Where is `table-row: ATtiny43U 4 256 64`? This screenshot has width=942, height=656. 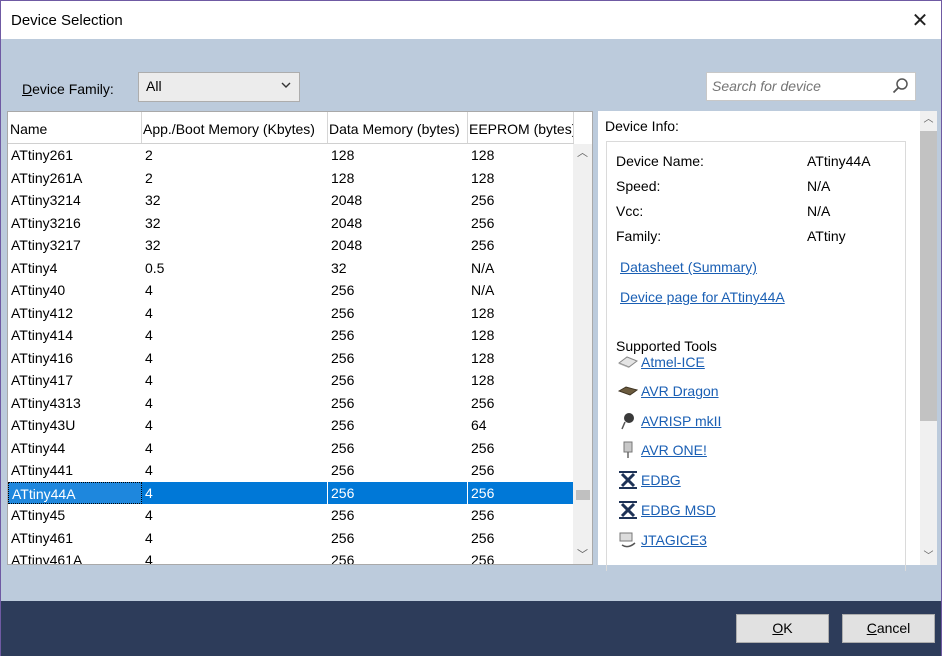 table-row: ATtiny43U 4 256 64 is located at coordinates (291, 425).